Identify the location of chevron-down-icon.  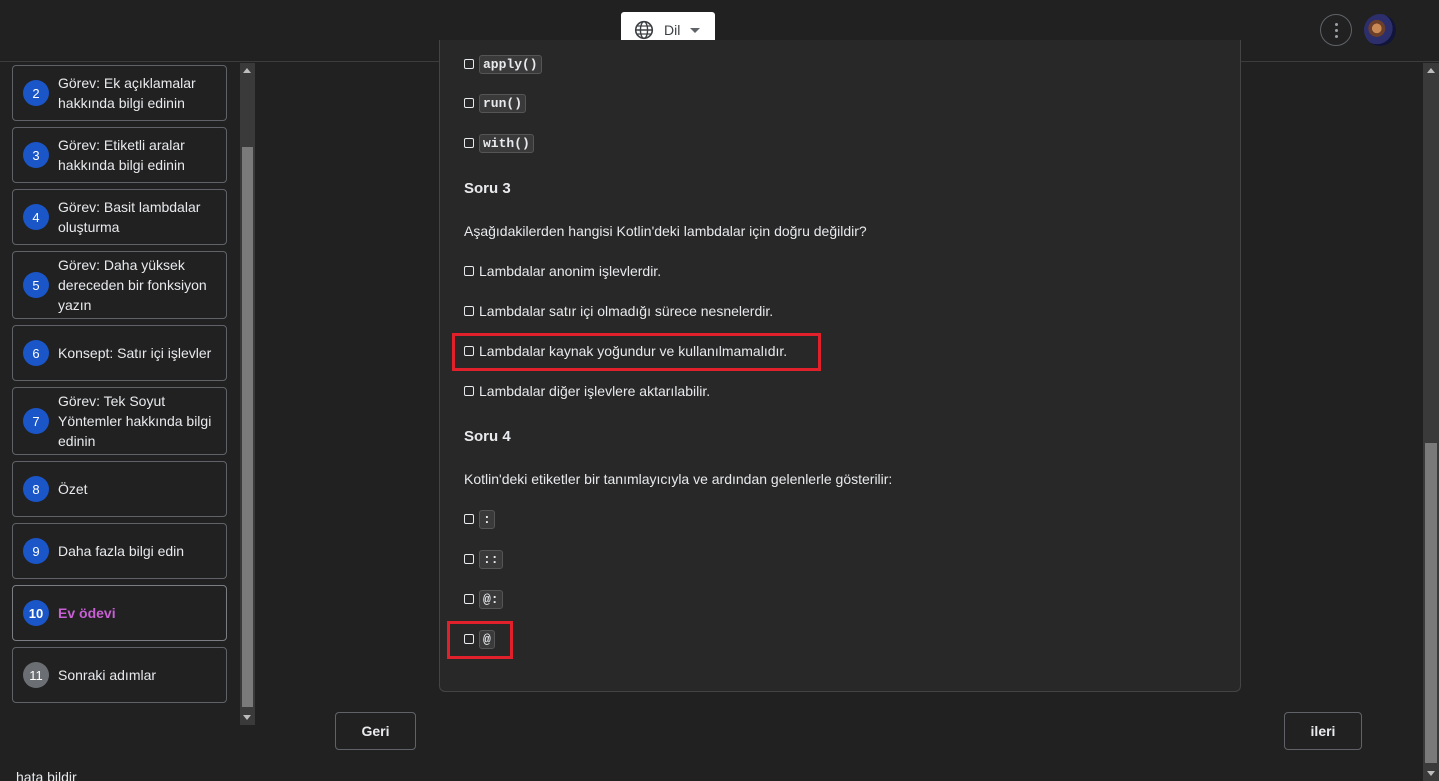
(695, 30).